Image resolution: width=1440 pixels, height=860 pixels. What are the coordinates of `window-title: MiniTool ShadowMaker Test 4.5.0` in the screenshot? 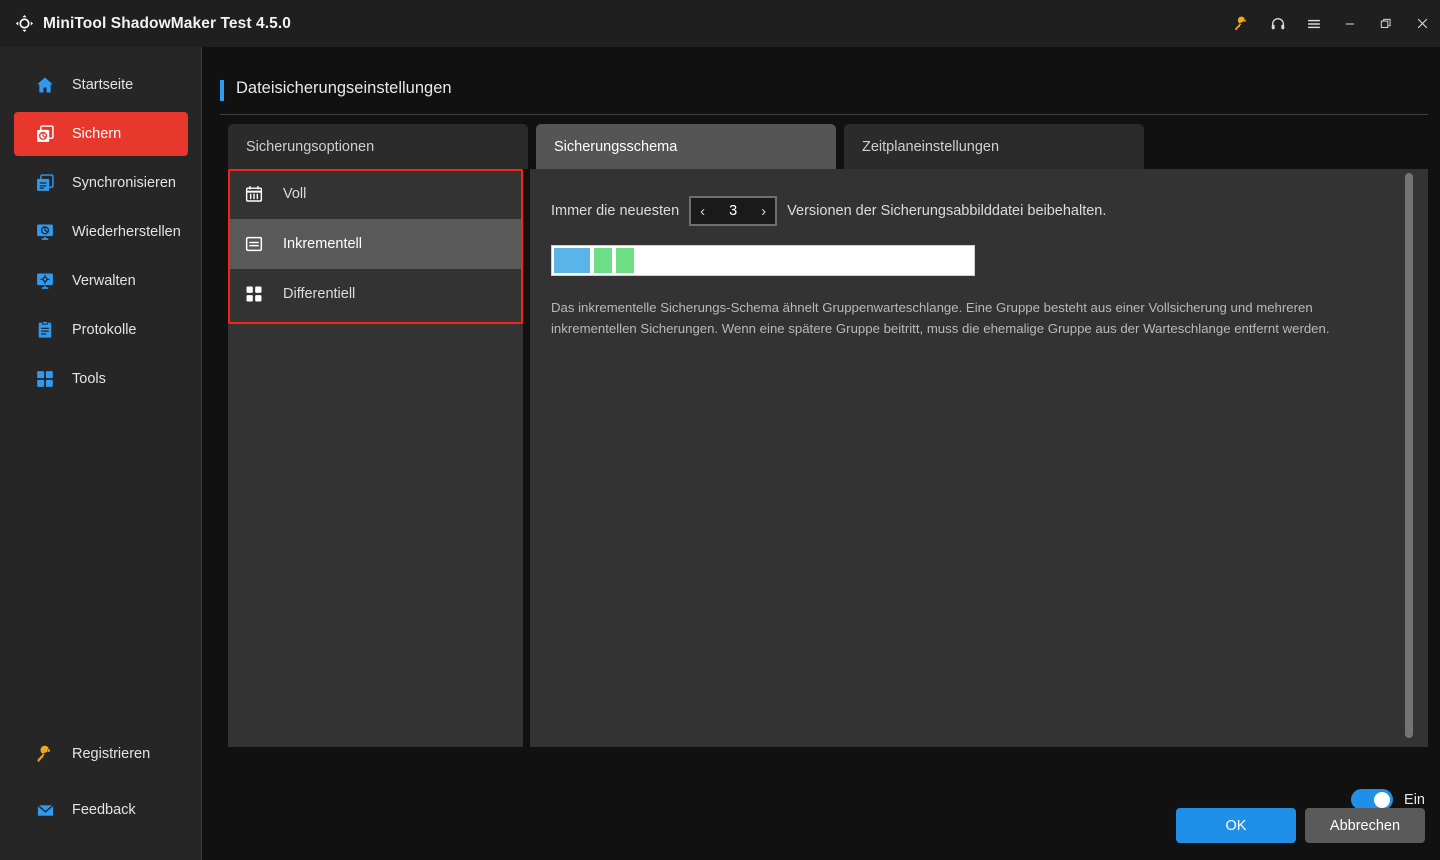 It's located at (167, 23).